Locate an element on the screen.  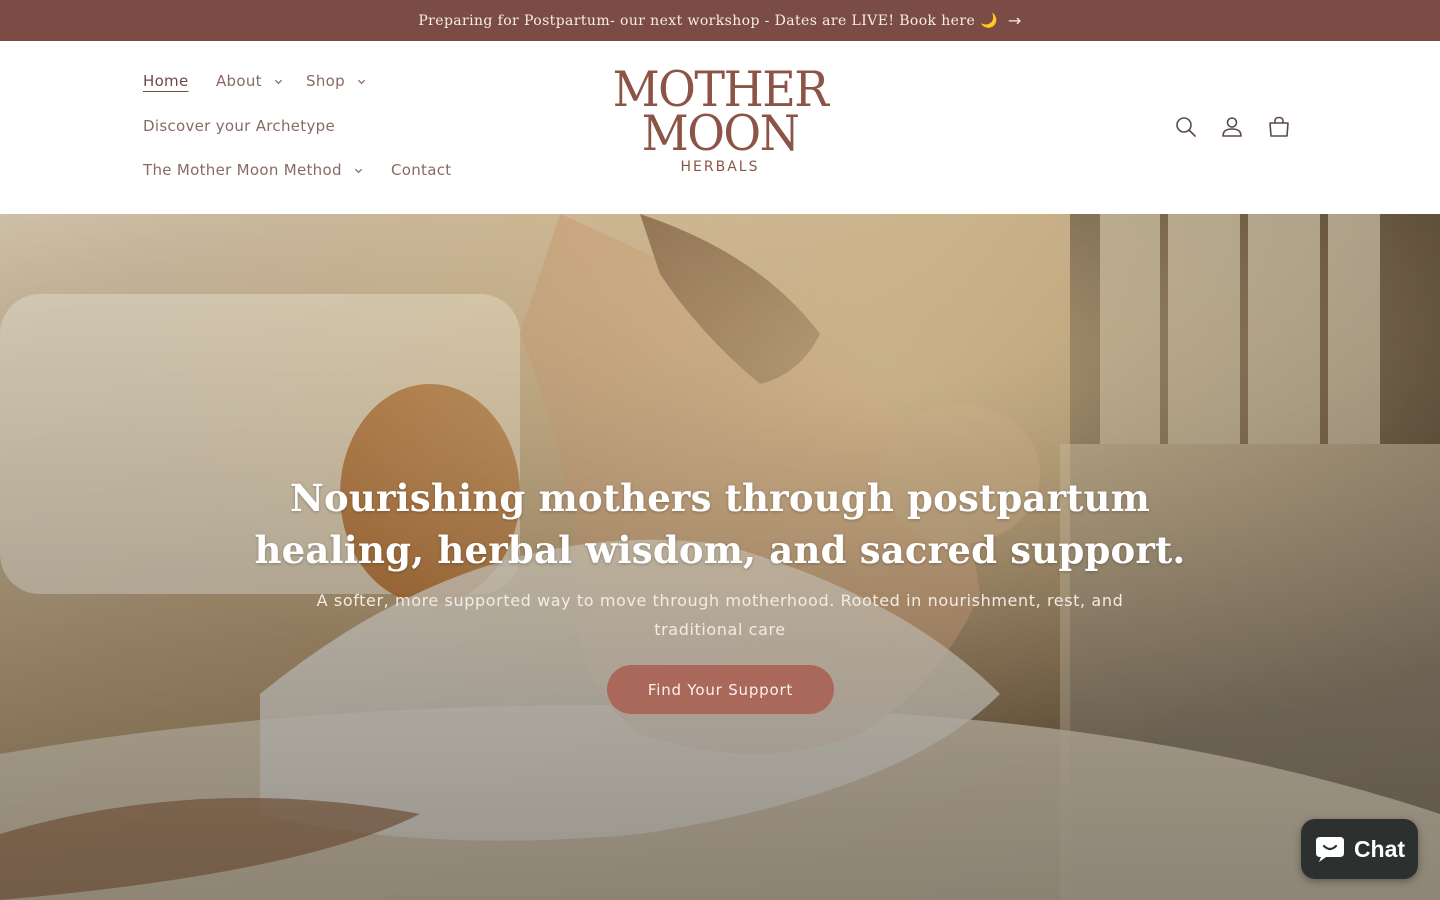
nav-contact-label: Contact is located at coordinates (421, 170).